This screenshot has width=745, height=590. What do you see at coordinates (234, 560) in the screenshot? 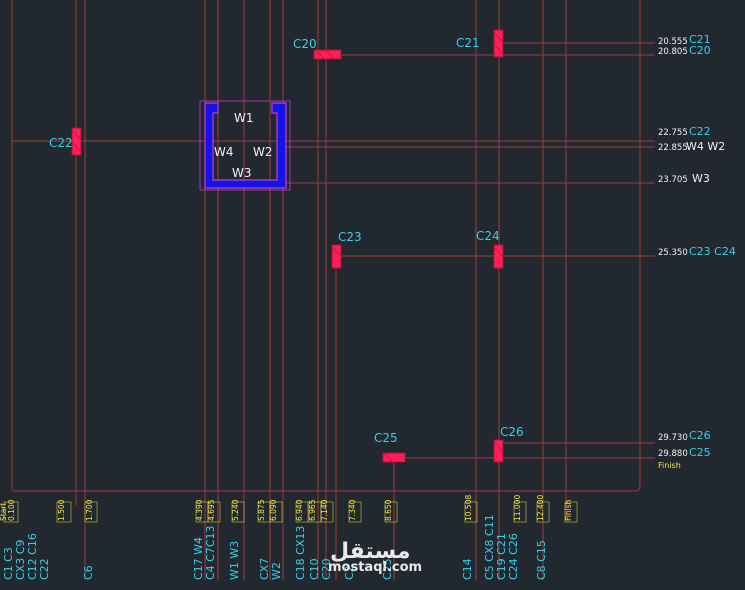
I see `axis-station-label: W1 W3` at bounding box center [234, 560].